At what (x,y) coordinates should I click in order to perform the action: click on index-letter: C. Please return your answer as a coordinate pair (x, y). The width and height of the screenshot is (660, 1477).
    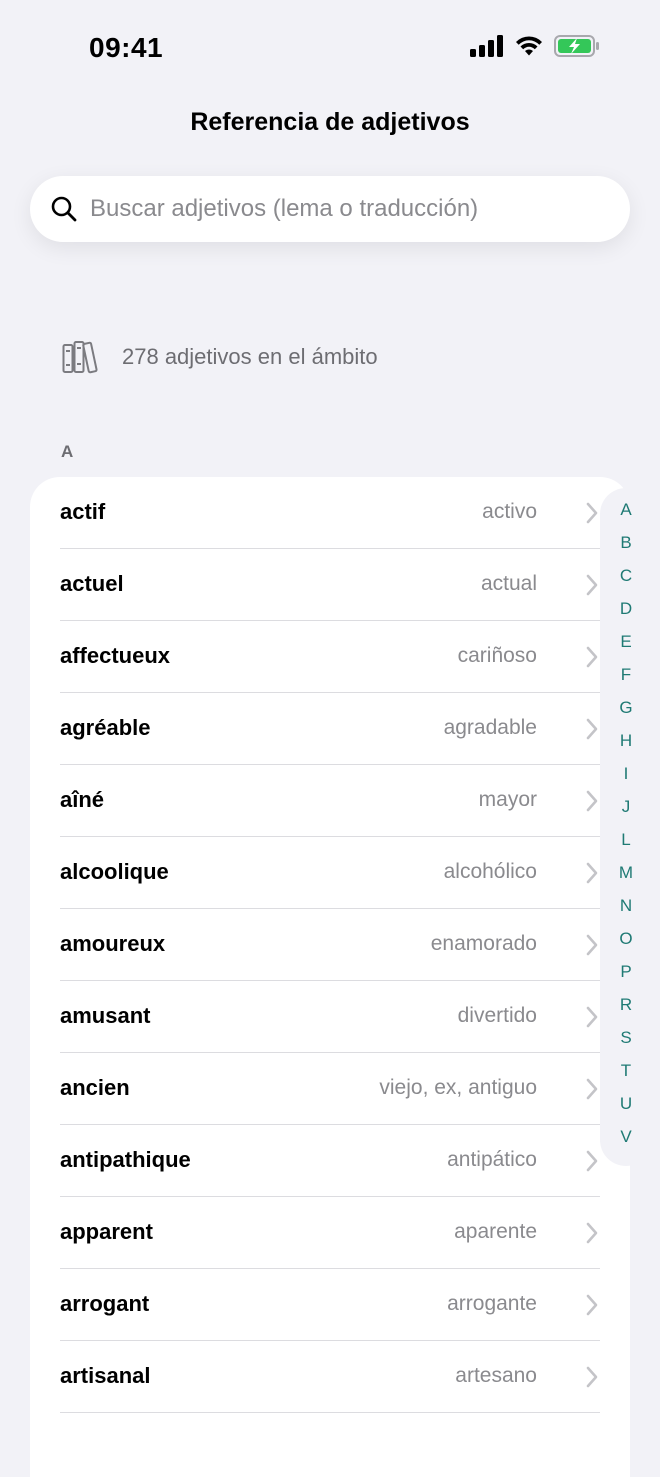
    Looking at the image, I should click on (626, 576).